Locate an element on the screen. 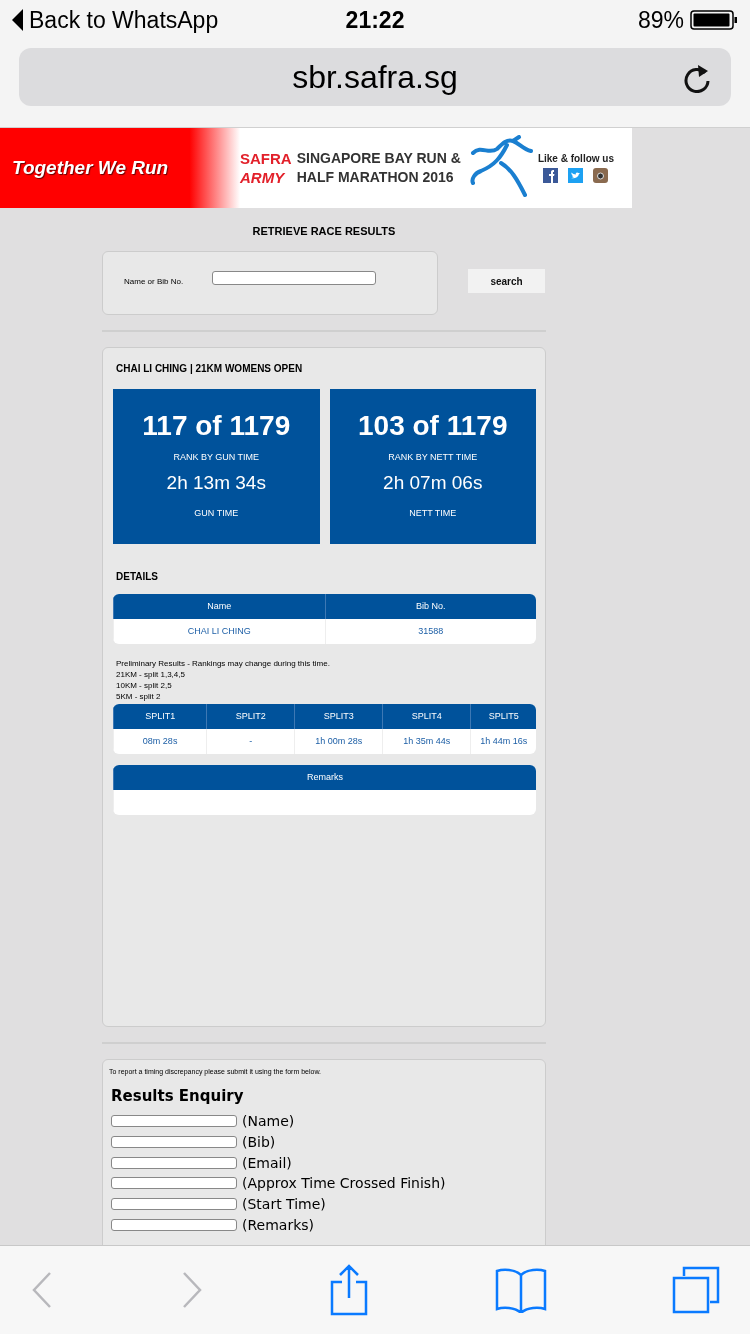 This screenshot has height=1334, width=750. time-value: 2h 07m 06s is located at coordinates (433, 483).